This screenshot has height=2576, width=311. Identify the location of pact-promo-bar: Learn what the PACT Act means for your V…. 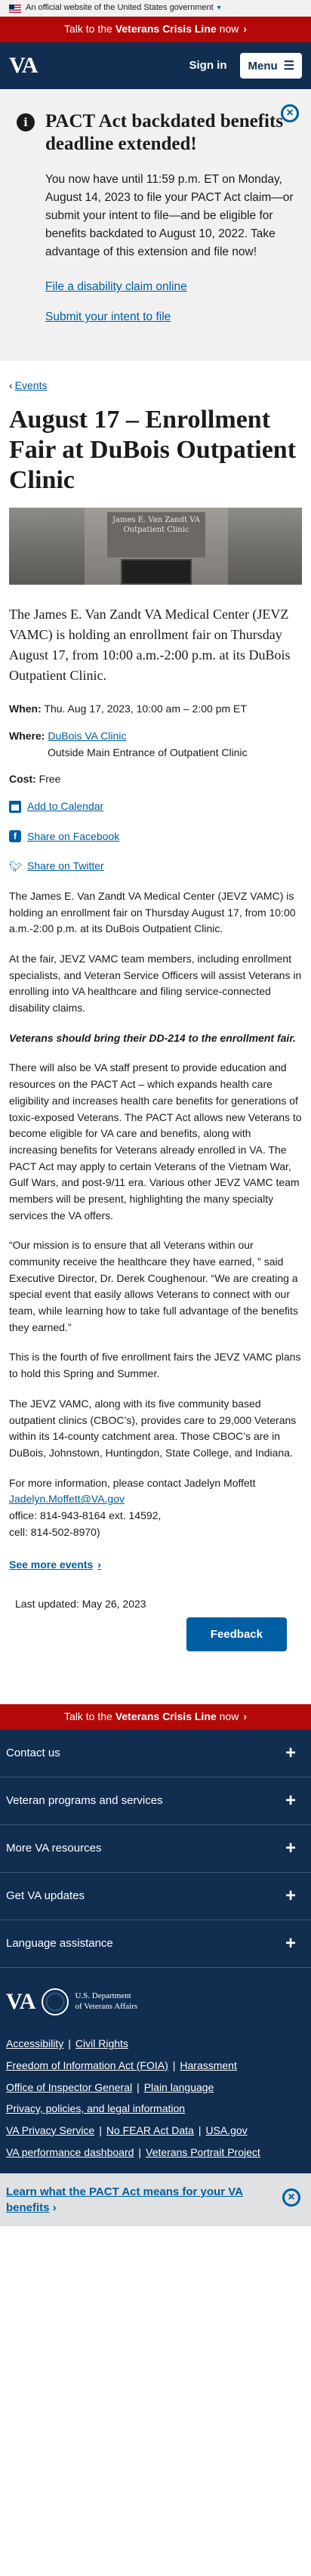
(155, 2200).